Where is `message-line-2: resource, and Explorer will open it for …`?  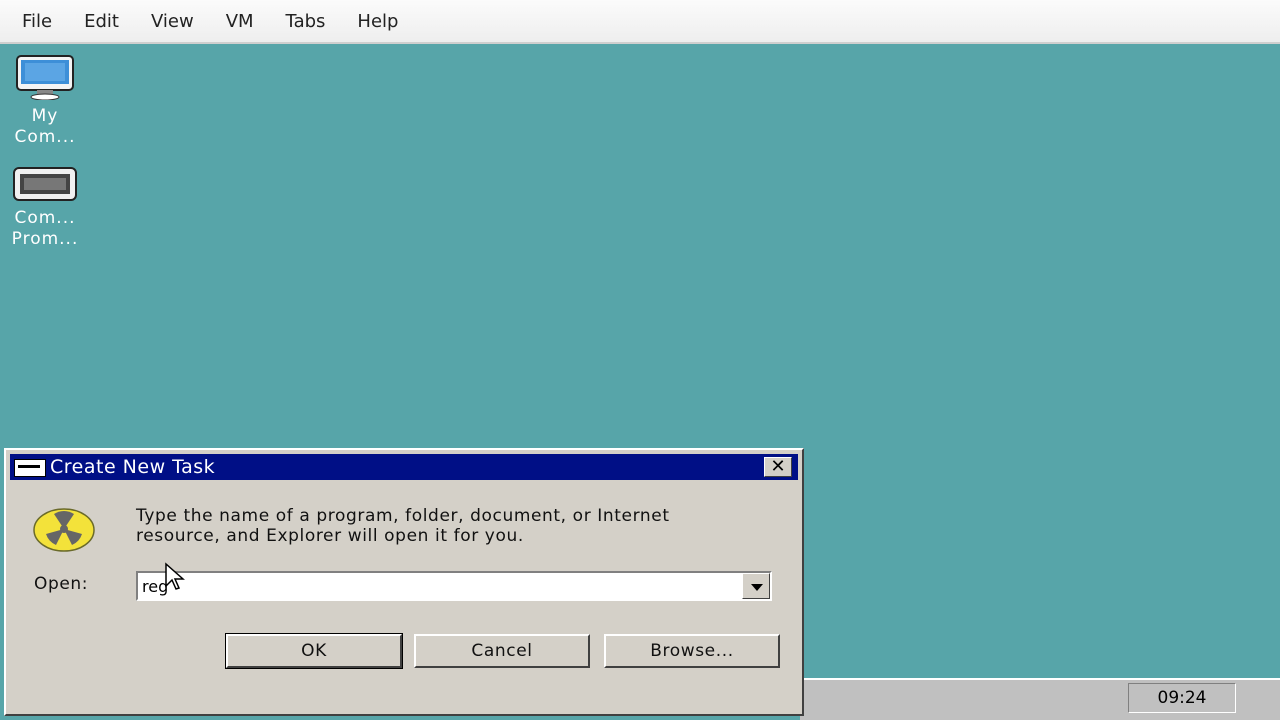 message-line-2: resource, and Explorer will open it for … is located at coordinates (330, 536).